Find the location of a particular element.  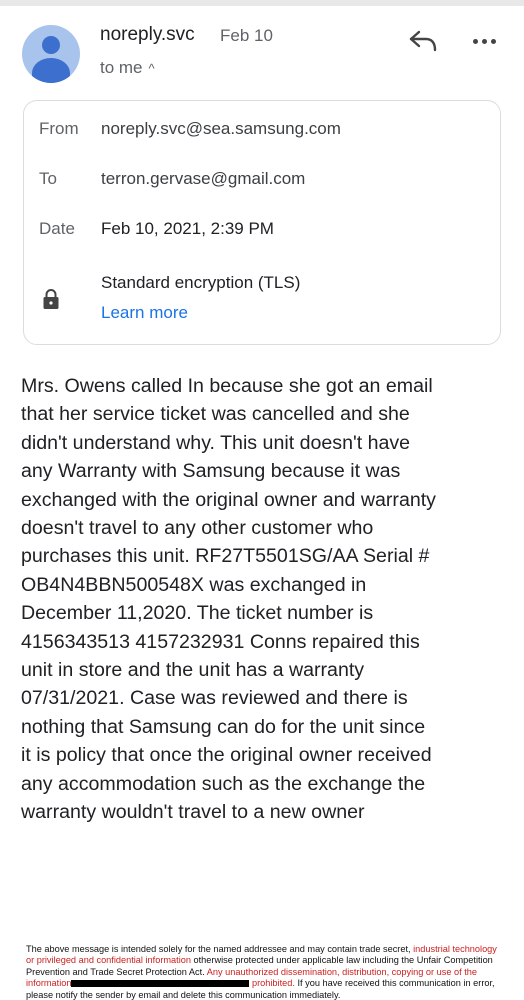

chevron-up-icon: ^ is located at coordinates (151, 68).